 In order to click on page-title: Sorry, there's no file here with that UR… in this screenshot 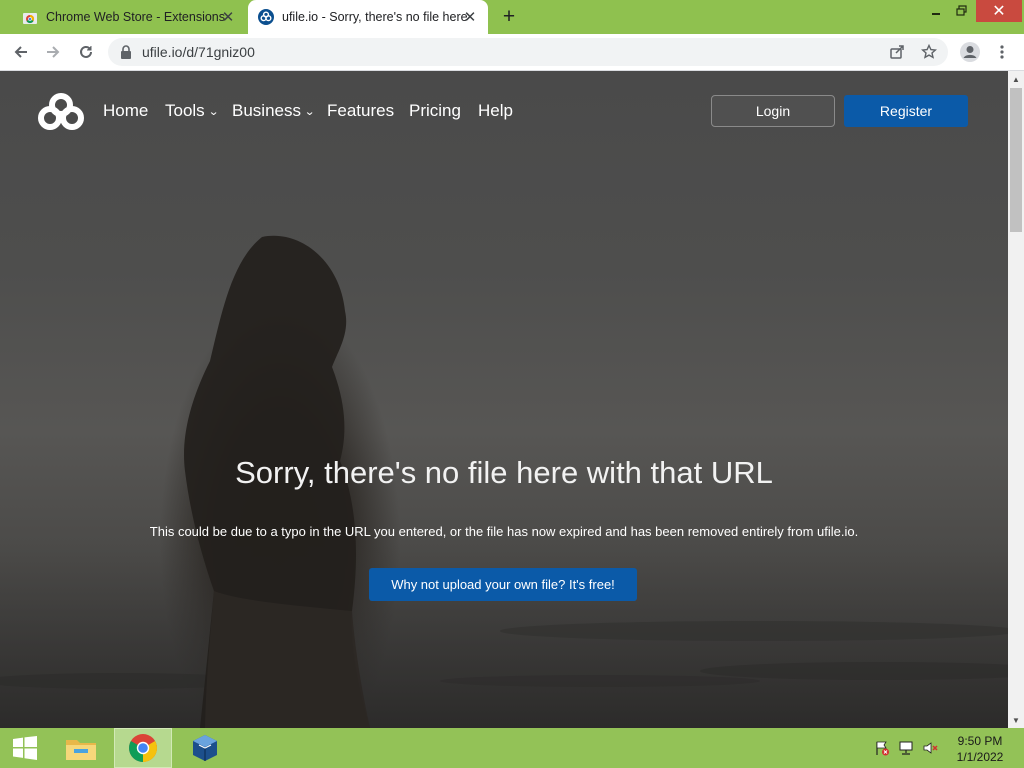, I will do `click(504, 472)`.